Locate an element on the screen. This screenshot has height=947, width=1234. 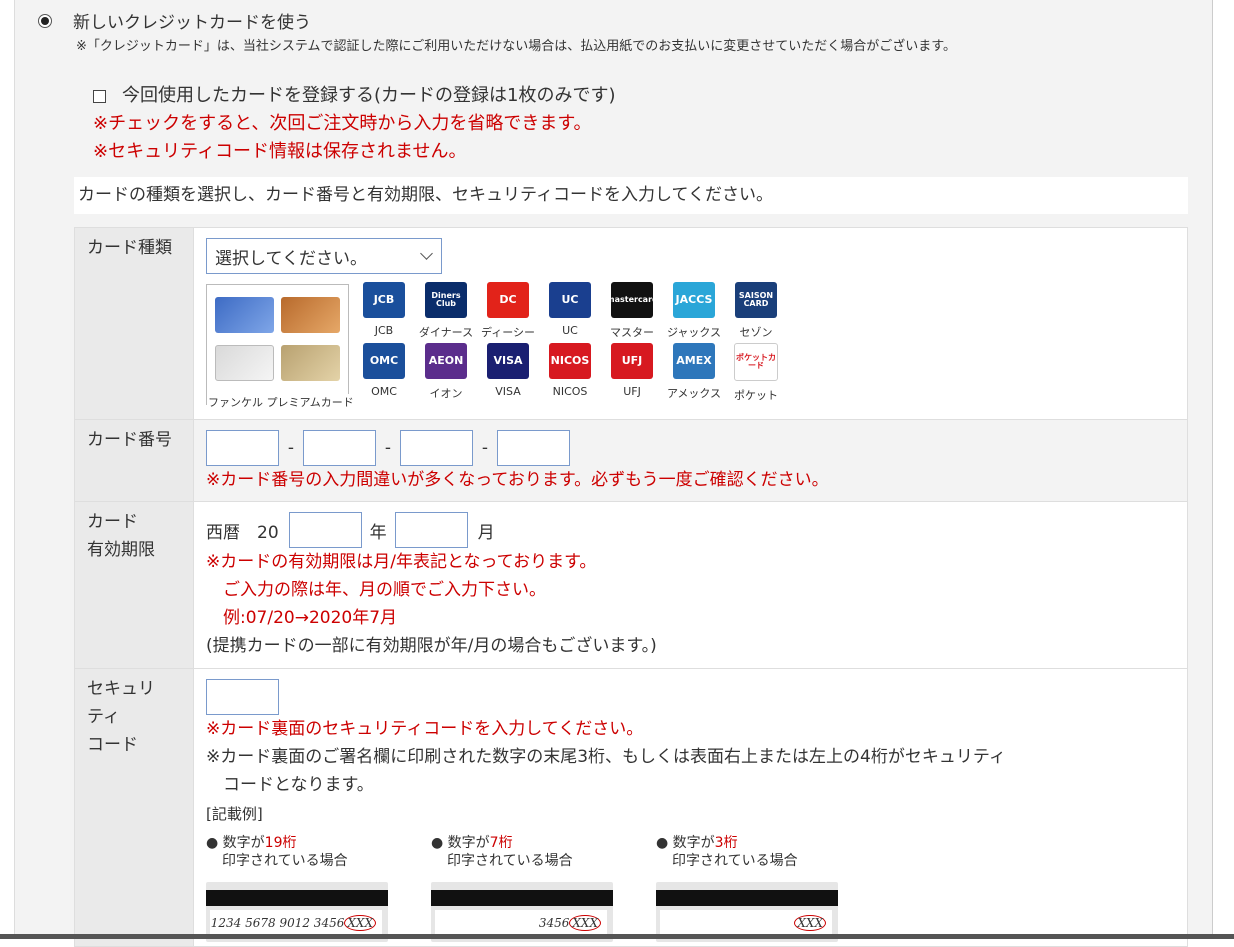
card-type-label: カード種類 is located at coordinates (134, 323).